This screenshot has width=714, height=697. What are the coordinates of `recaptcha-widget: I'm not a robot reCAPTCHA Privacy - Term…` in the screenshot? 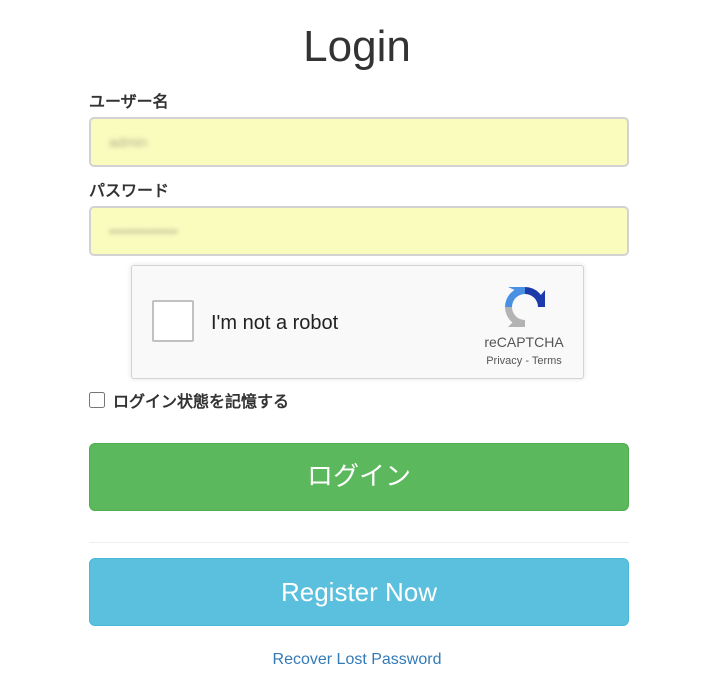 It's located at (357, 322).